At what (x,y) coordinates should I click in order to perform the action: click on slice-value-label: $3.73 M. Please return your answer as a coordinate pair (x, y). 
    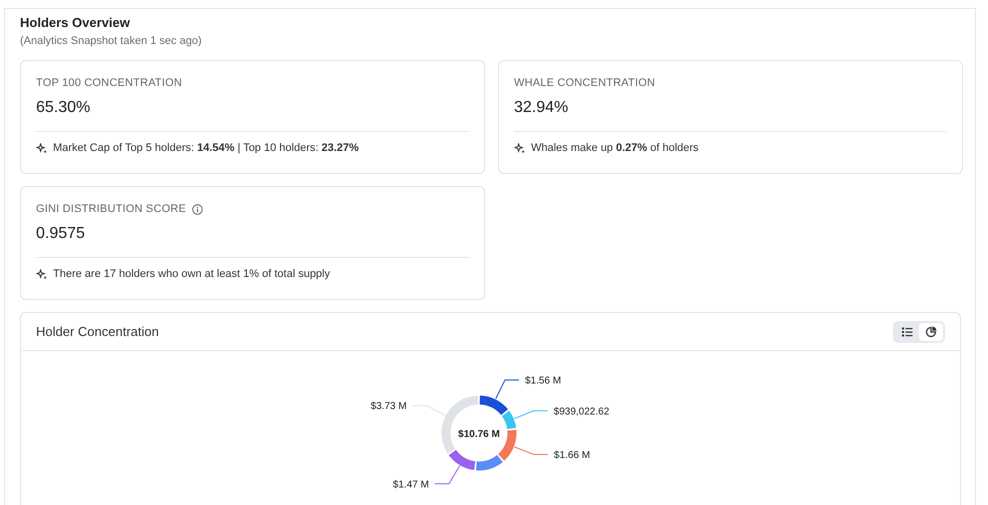
    Looking at the image, I should click on (388, 406).